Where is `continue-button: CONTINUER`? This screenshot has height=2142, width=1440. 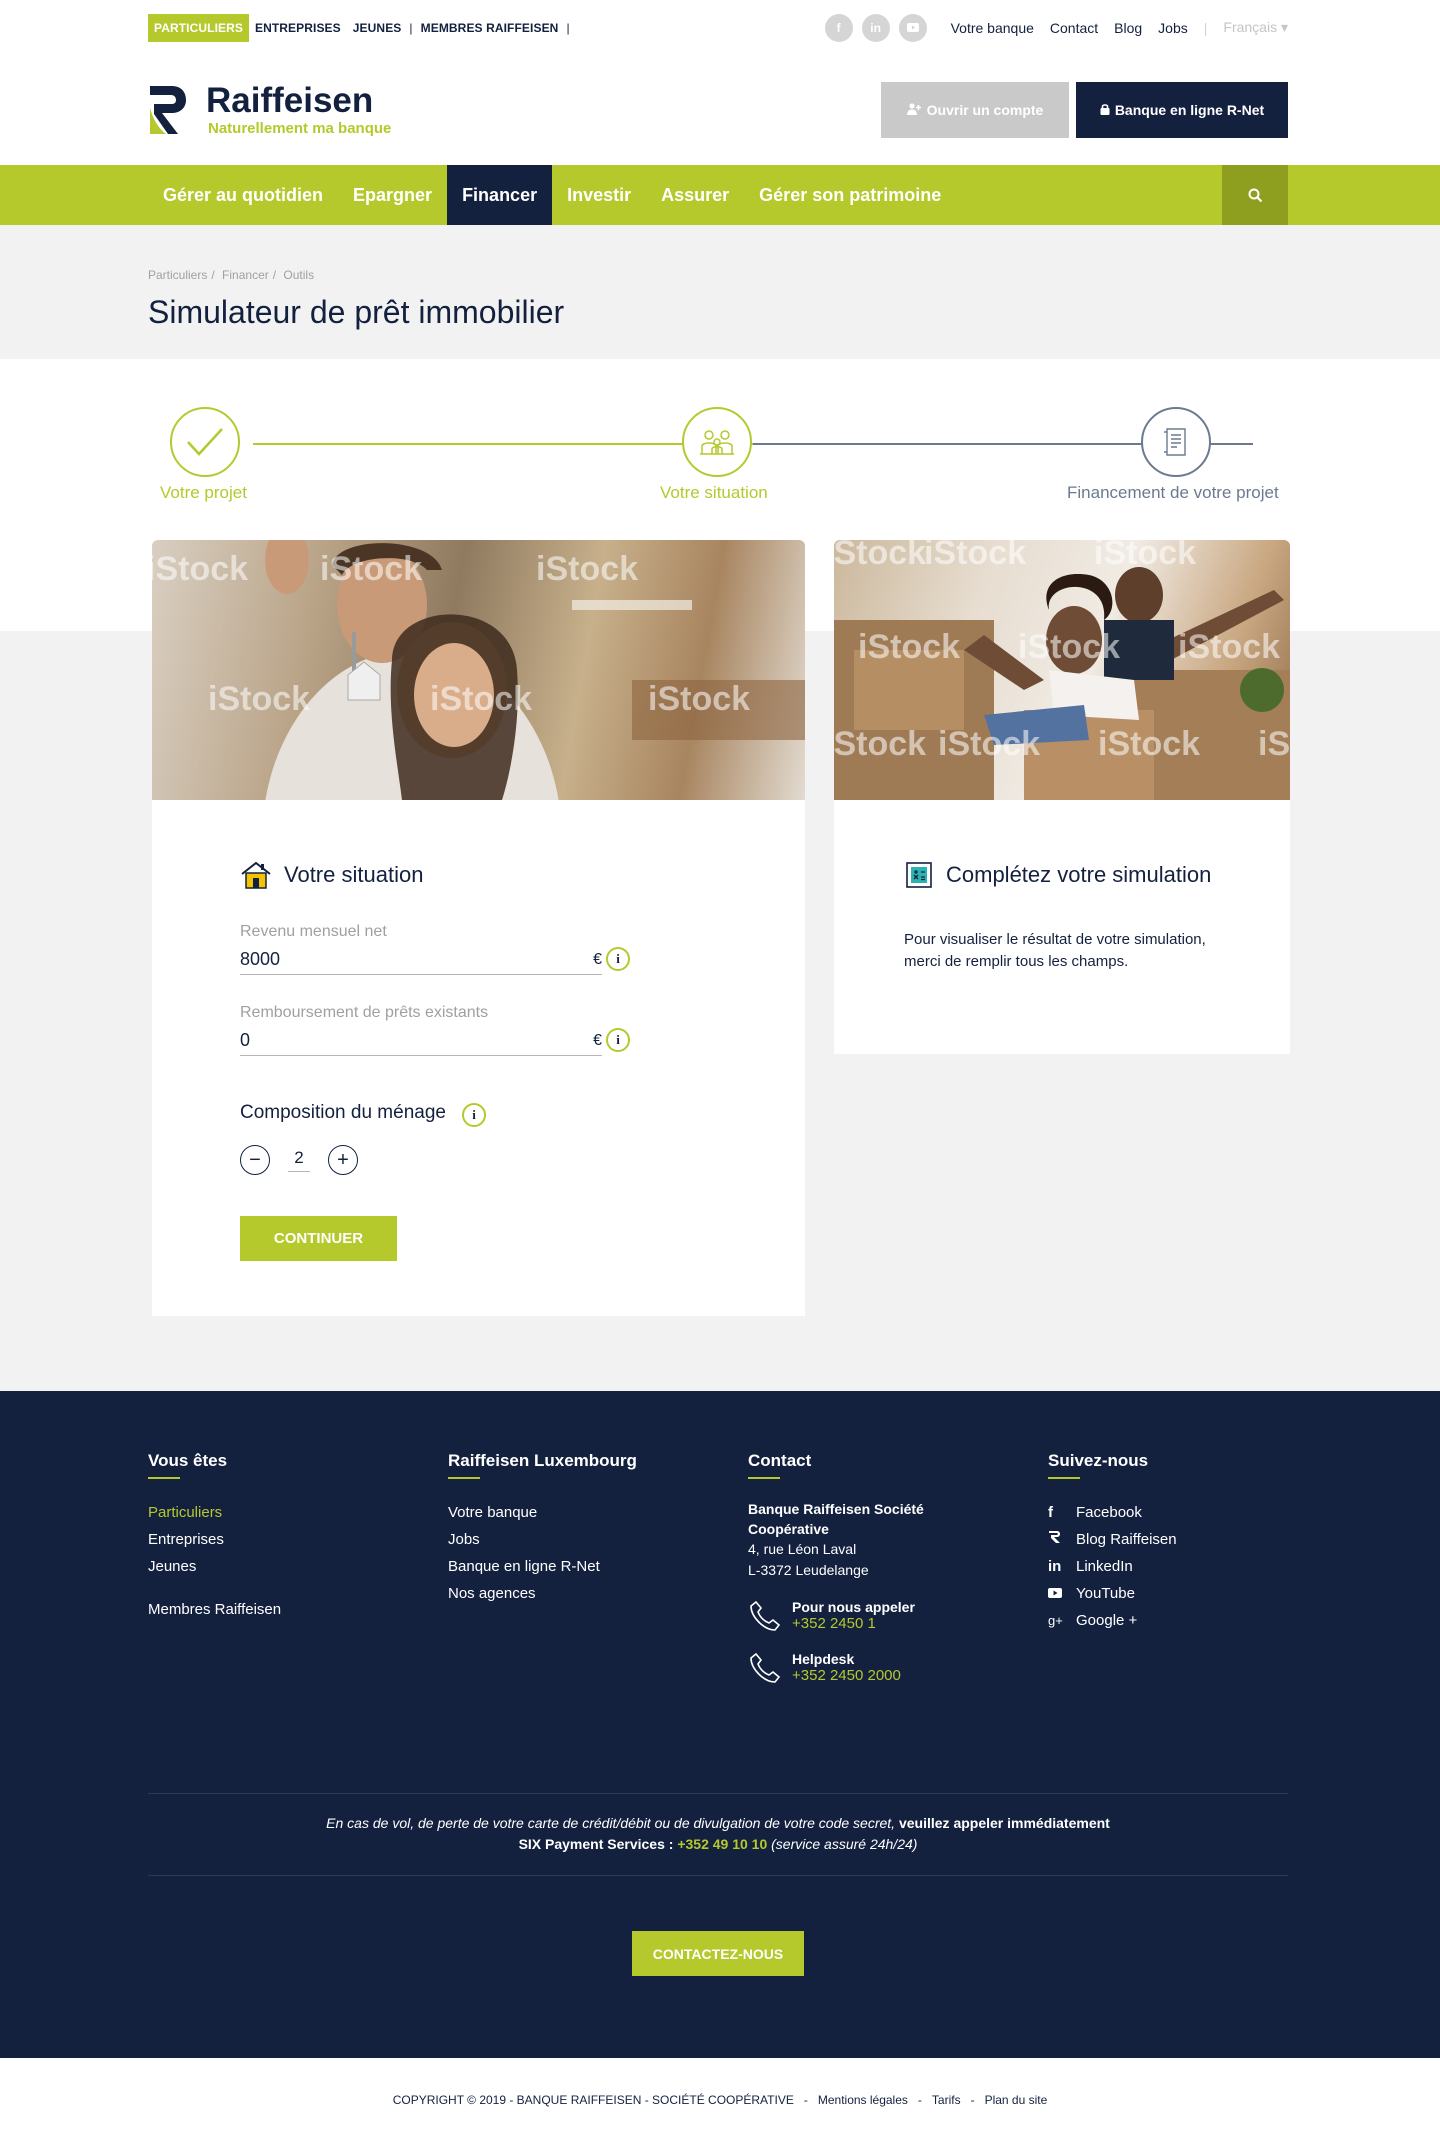
continue-button: CONTINUER is located at coordinates (318, 1238).